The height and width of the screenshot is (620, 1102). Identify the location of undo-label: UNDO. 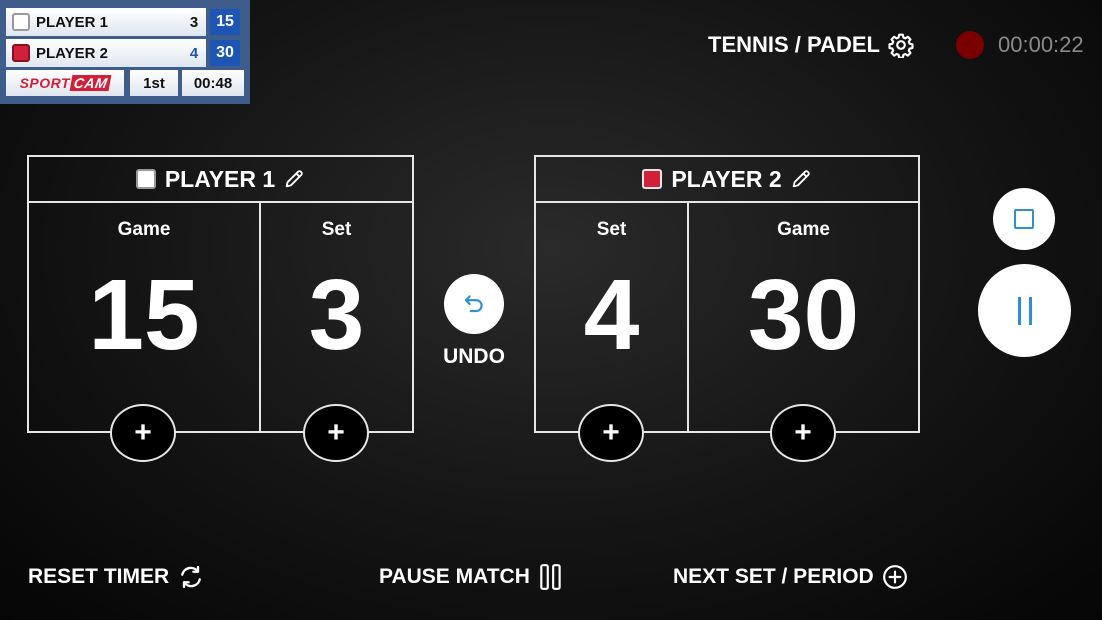
(474, 357).